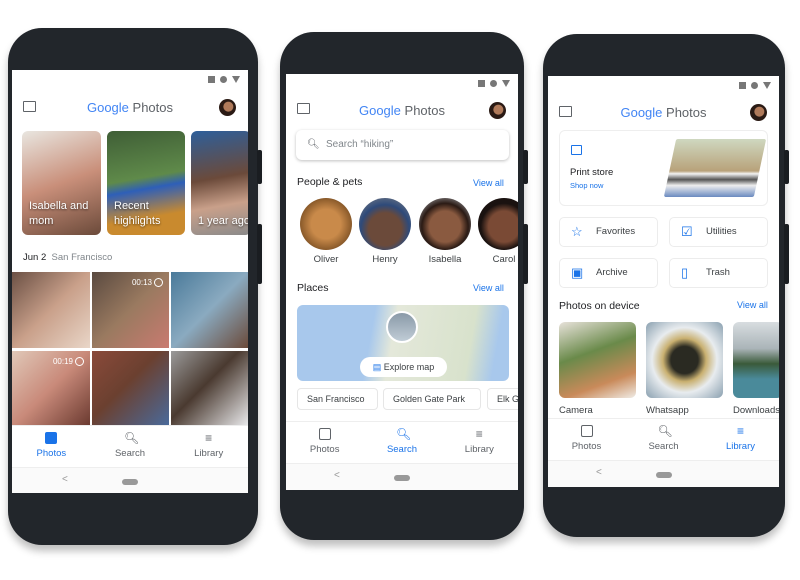  I want to click on person-oliver, so click(326, 224).